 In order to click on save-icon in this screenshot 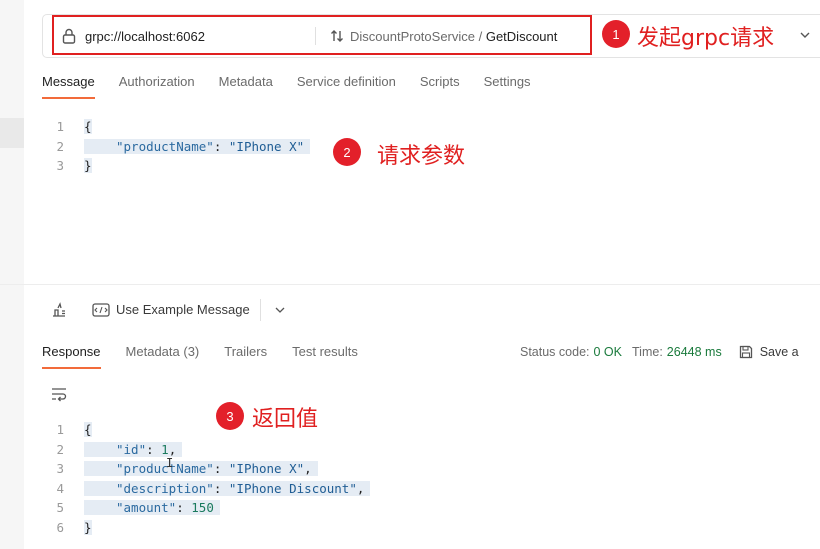, I will do `click(745, 352)`.